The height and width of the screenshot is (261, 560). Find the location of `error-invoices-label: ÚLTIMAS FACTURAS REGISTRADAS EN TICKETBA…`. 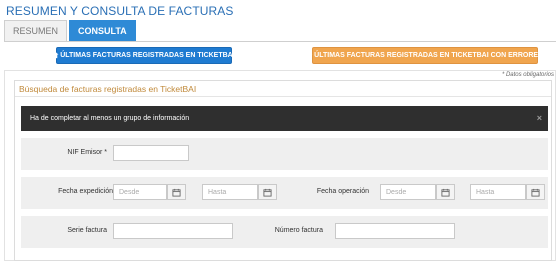

error-invoices-label: ÚLTIMAS FACTURAS REGISTRADAS EN TICKETBA… is located at coordinates (428, 55).